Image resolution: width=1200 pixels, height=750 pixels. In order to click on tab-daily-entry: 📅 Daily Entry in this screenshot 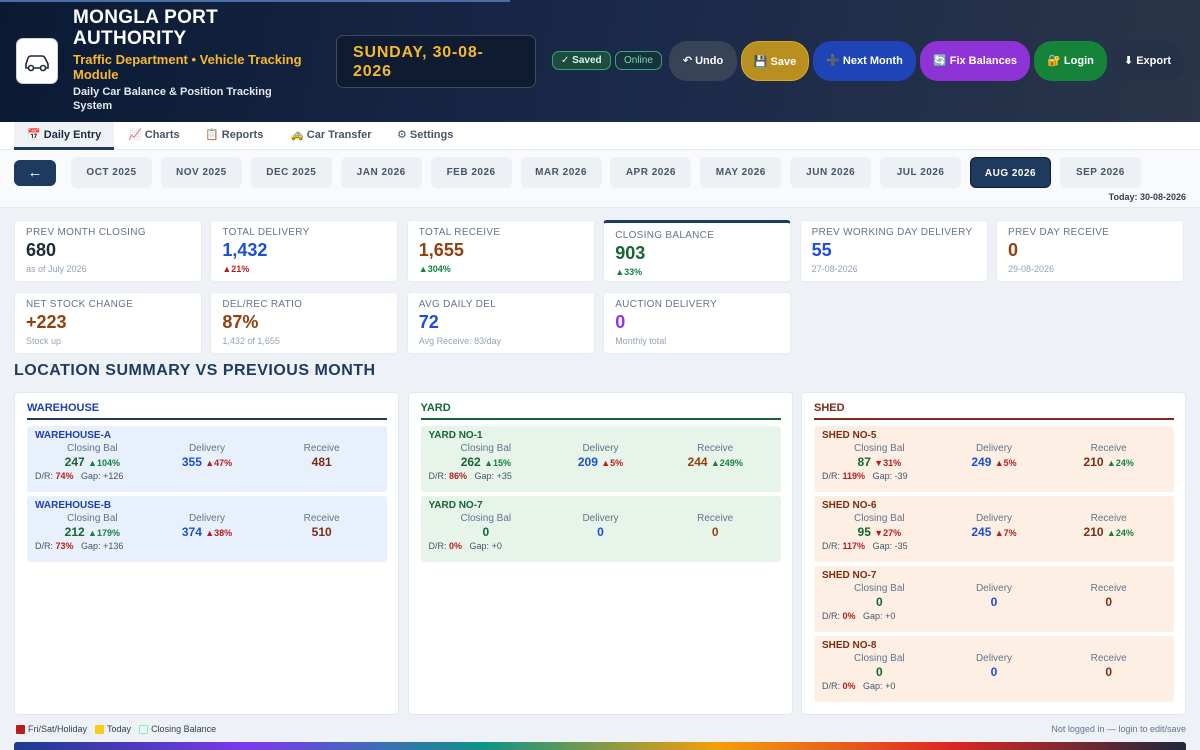, I will do `click(64, 136)`.